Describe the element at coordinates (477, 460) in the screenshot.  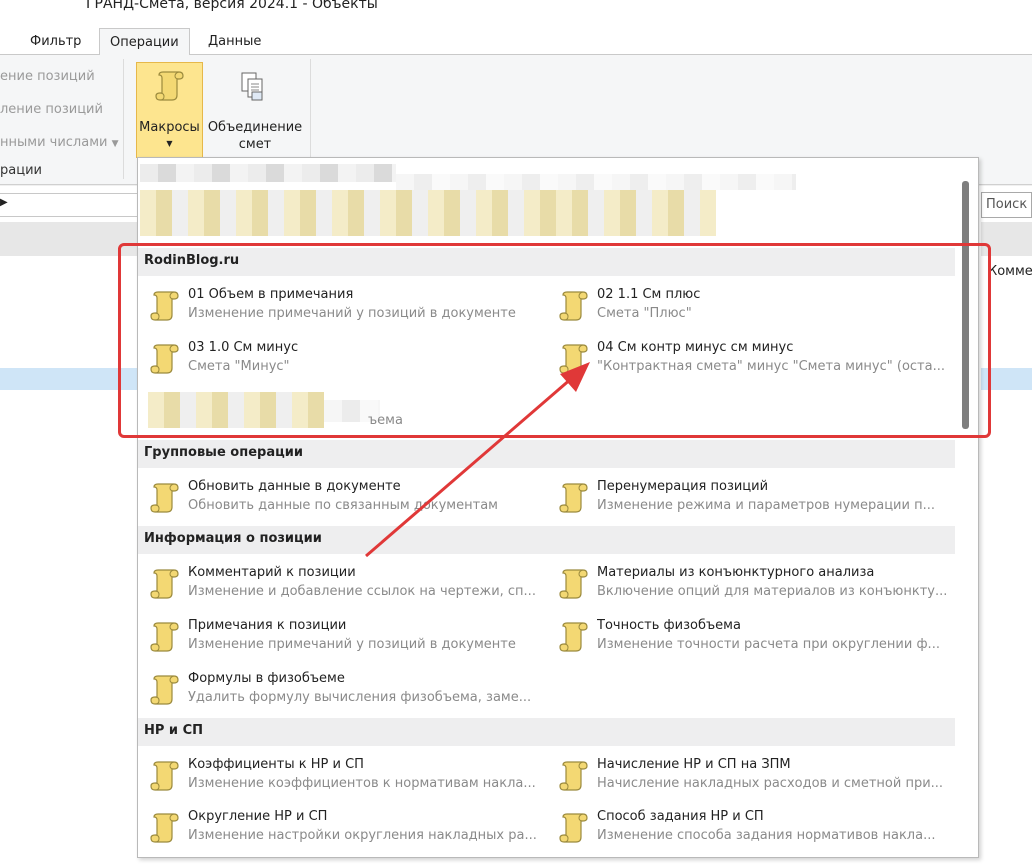
I see `annotation-arrow-icon` at that location.